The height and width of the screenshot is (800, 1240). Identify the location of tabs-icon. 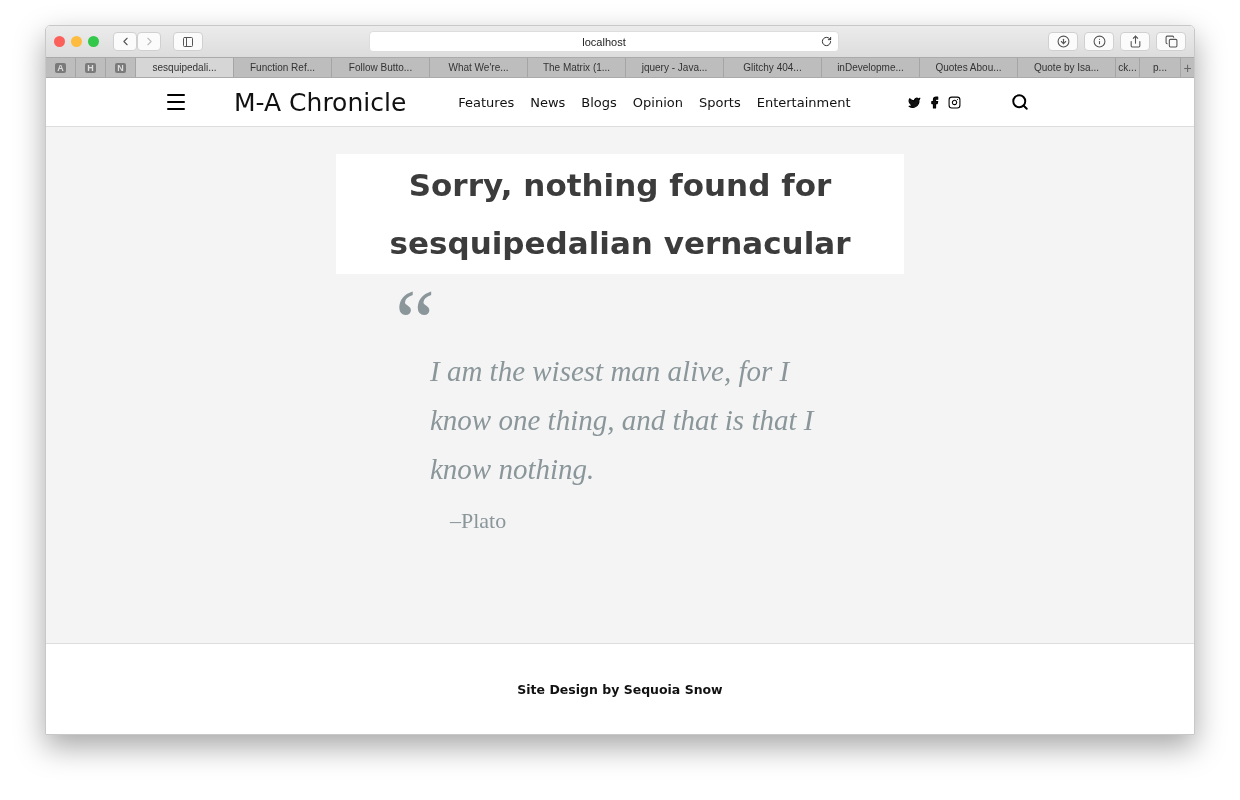
(1171, 41).